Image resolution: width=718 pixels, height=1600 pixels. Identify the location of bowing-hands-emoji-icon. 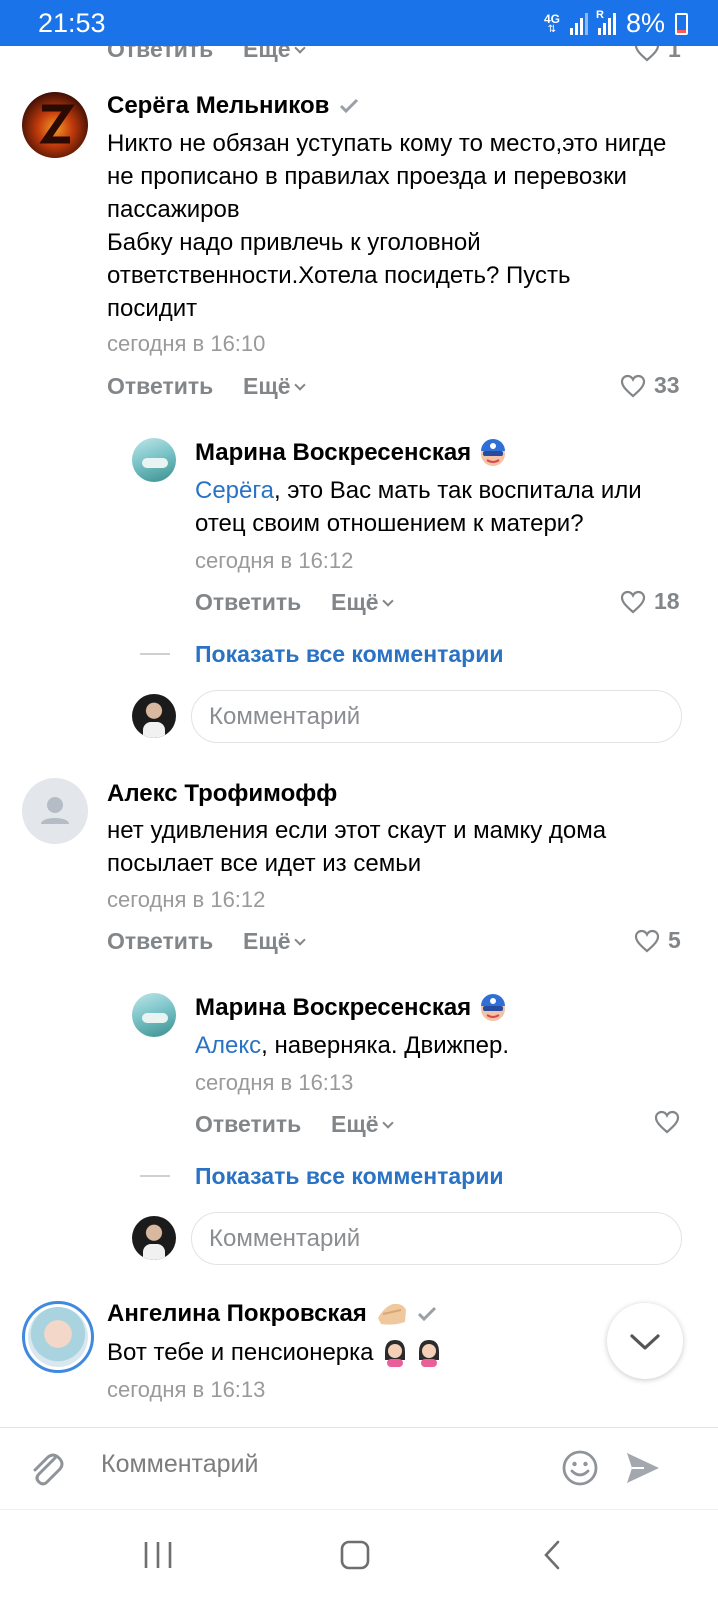
(391, 1314).